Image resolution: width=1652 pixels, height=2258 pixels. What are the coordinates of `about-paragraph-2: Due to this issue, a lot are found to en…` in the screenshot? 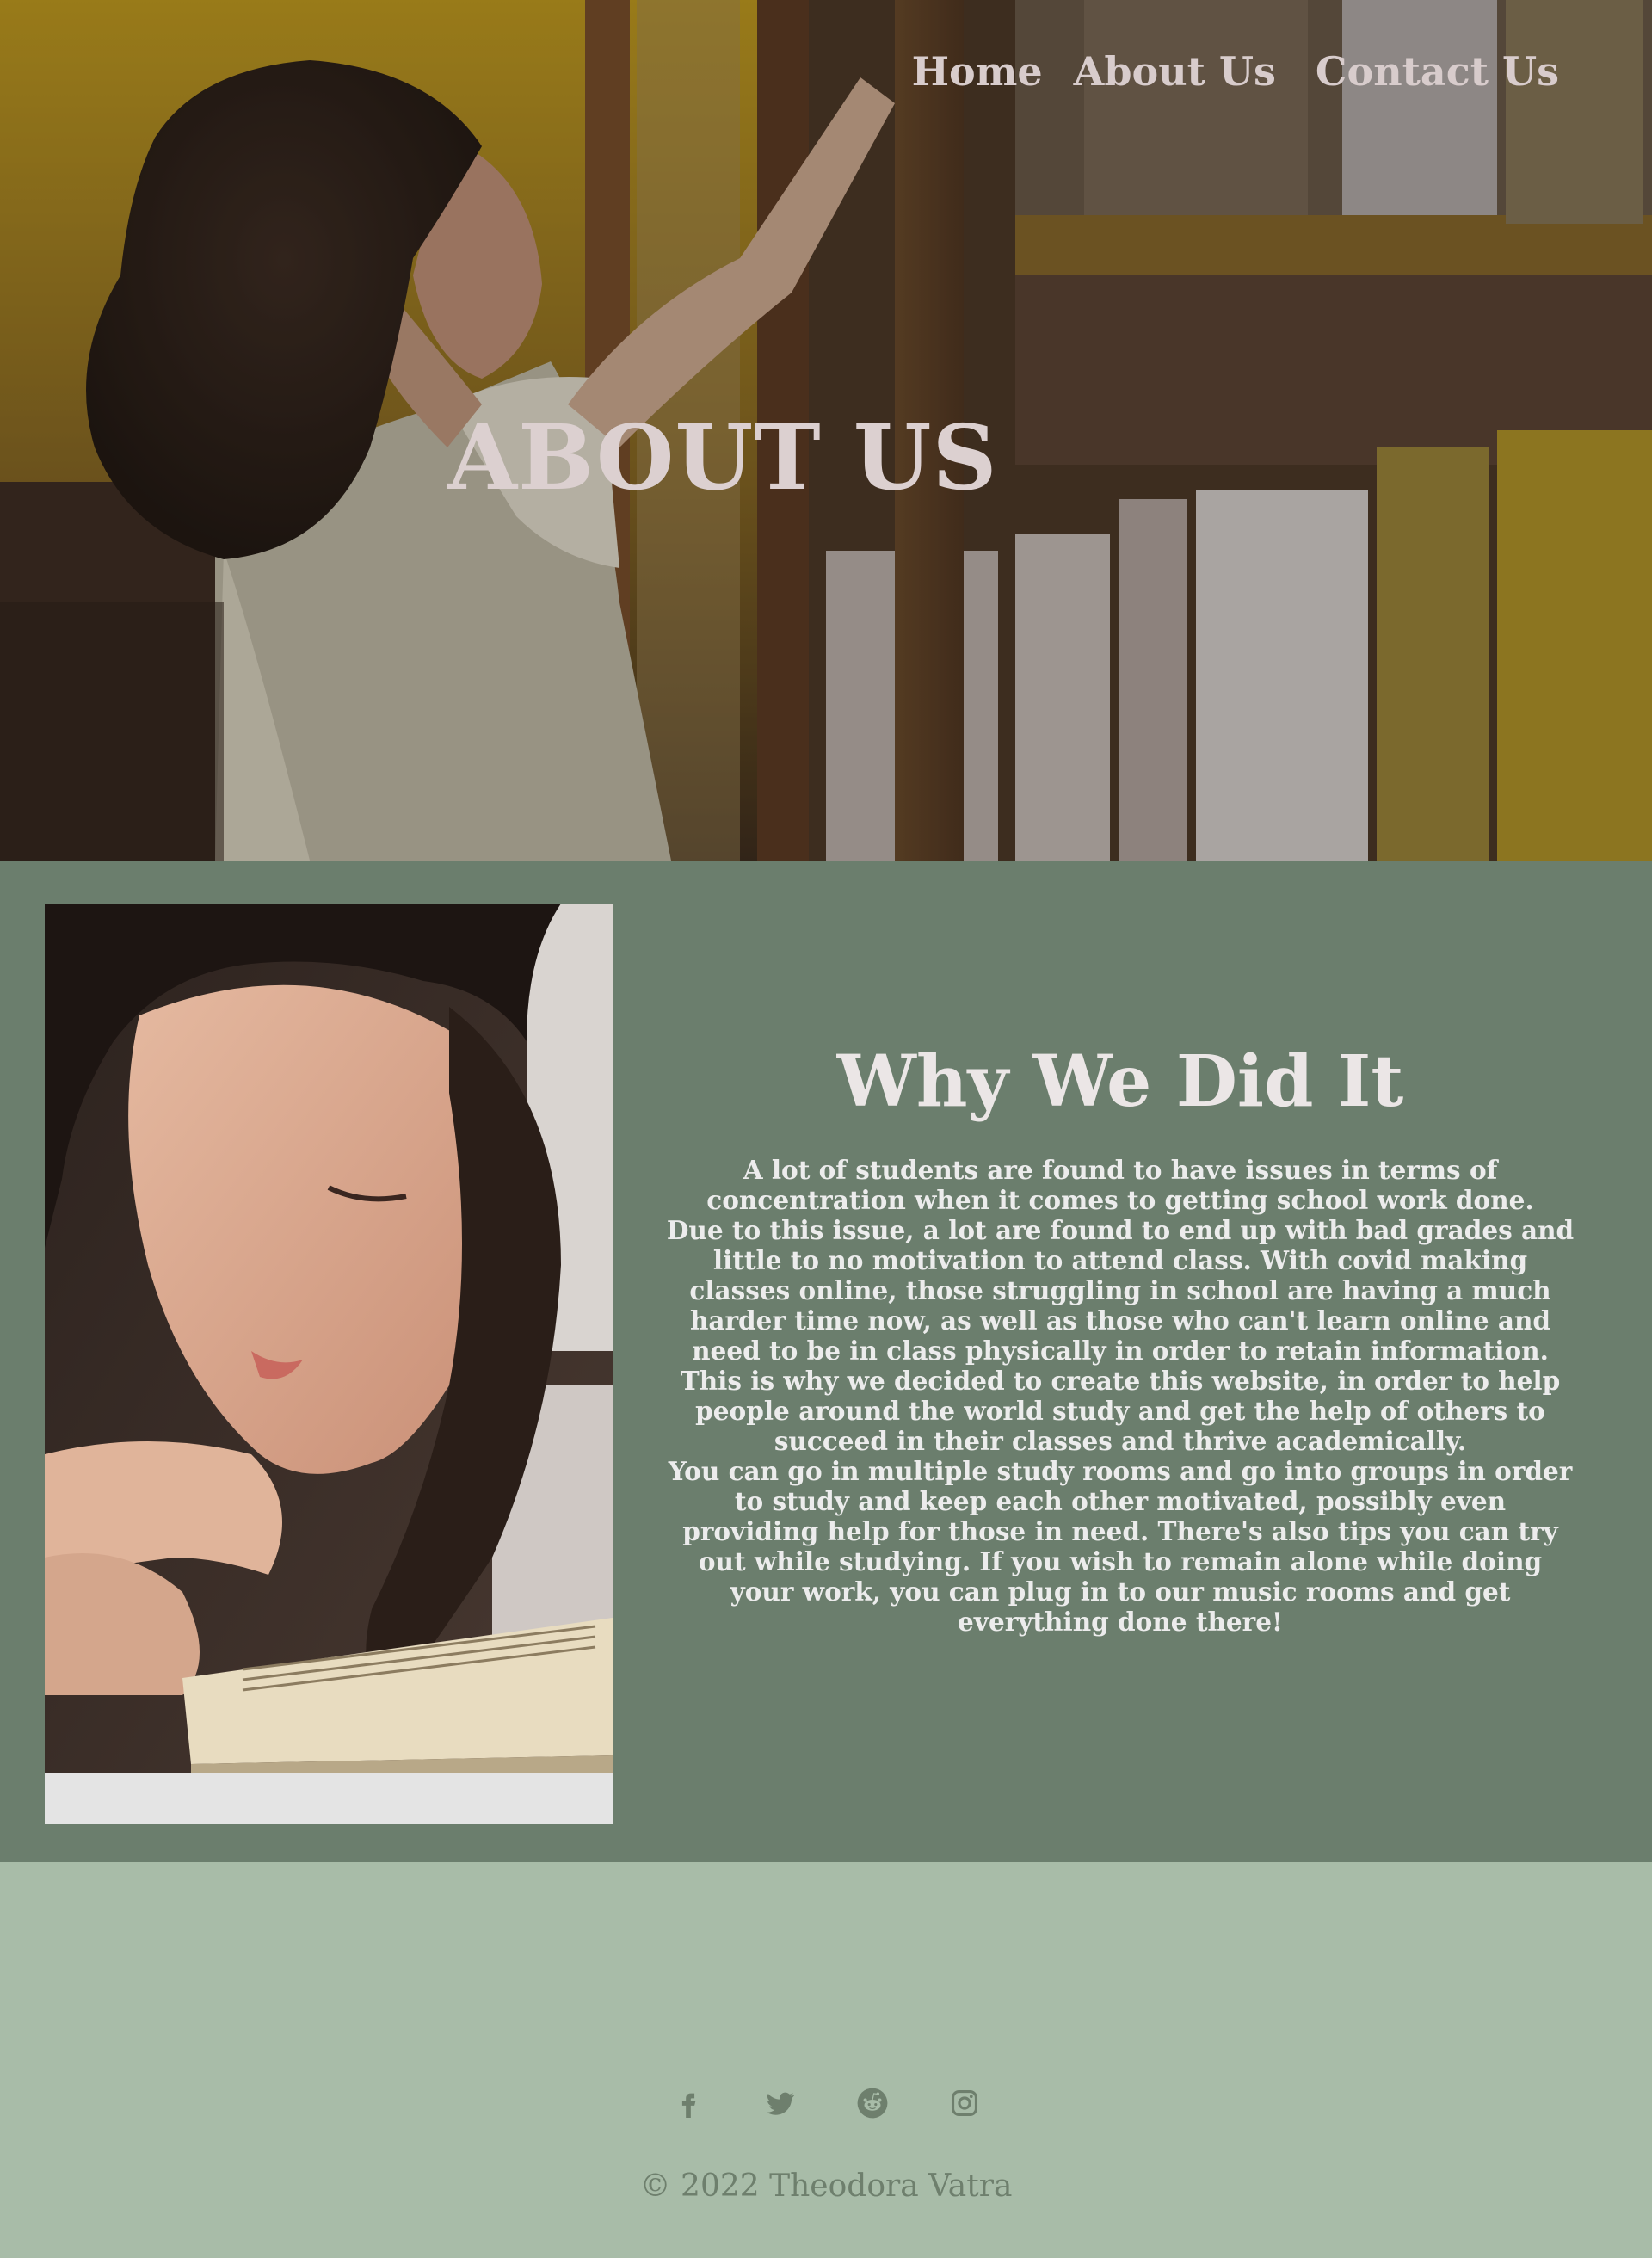 It's located at (1120, 1336).